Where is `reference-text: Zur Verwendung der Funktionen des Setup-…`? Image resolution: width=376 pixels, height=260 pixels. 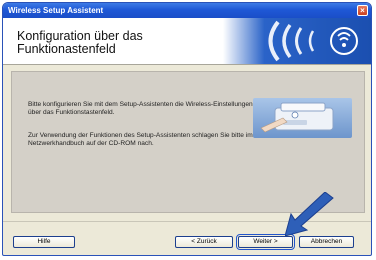 reference-text: Zur Verwendung der Funktionen des Setup-… is located at coordinates (140, 139).